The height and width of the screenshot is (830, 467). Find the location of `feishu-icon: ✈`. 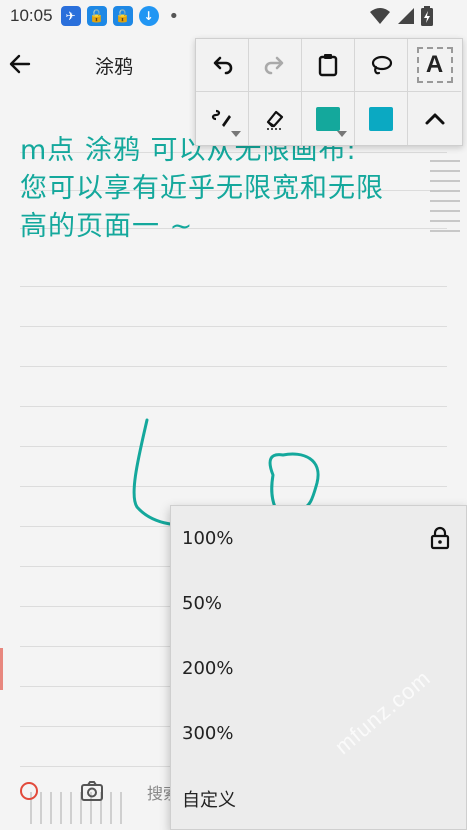

feishu-icon: ✈ is located at coordinates (70, 16).